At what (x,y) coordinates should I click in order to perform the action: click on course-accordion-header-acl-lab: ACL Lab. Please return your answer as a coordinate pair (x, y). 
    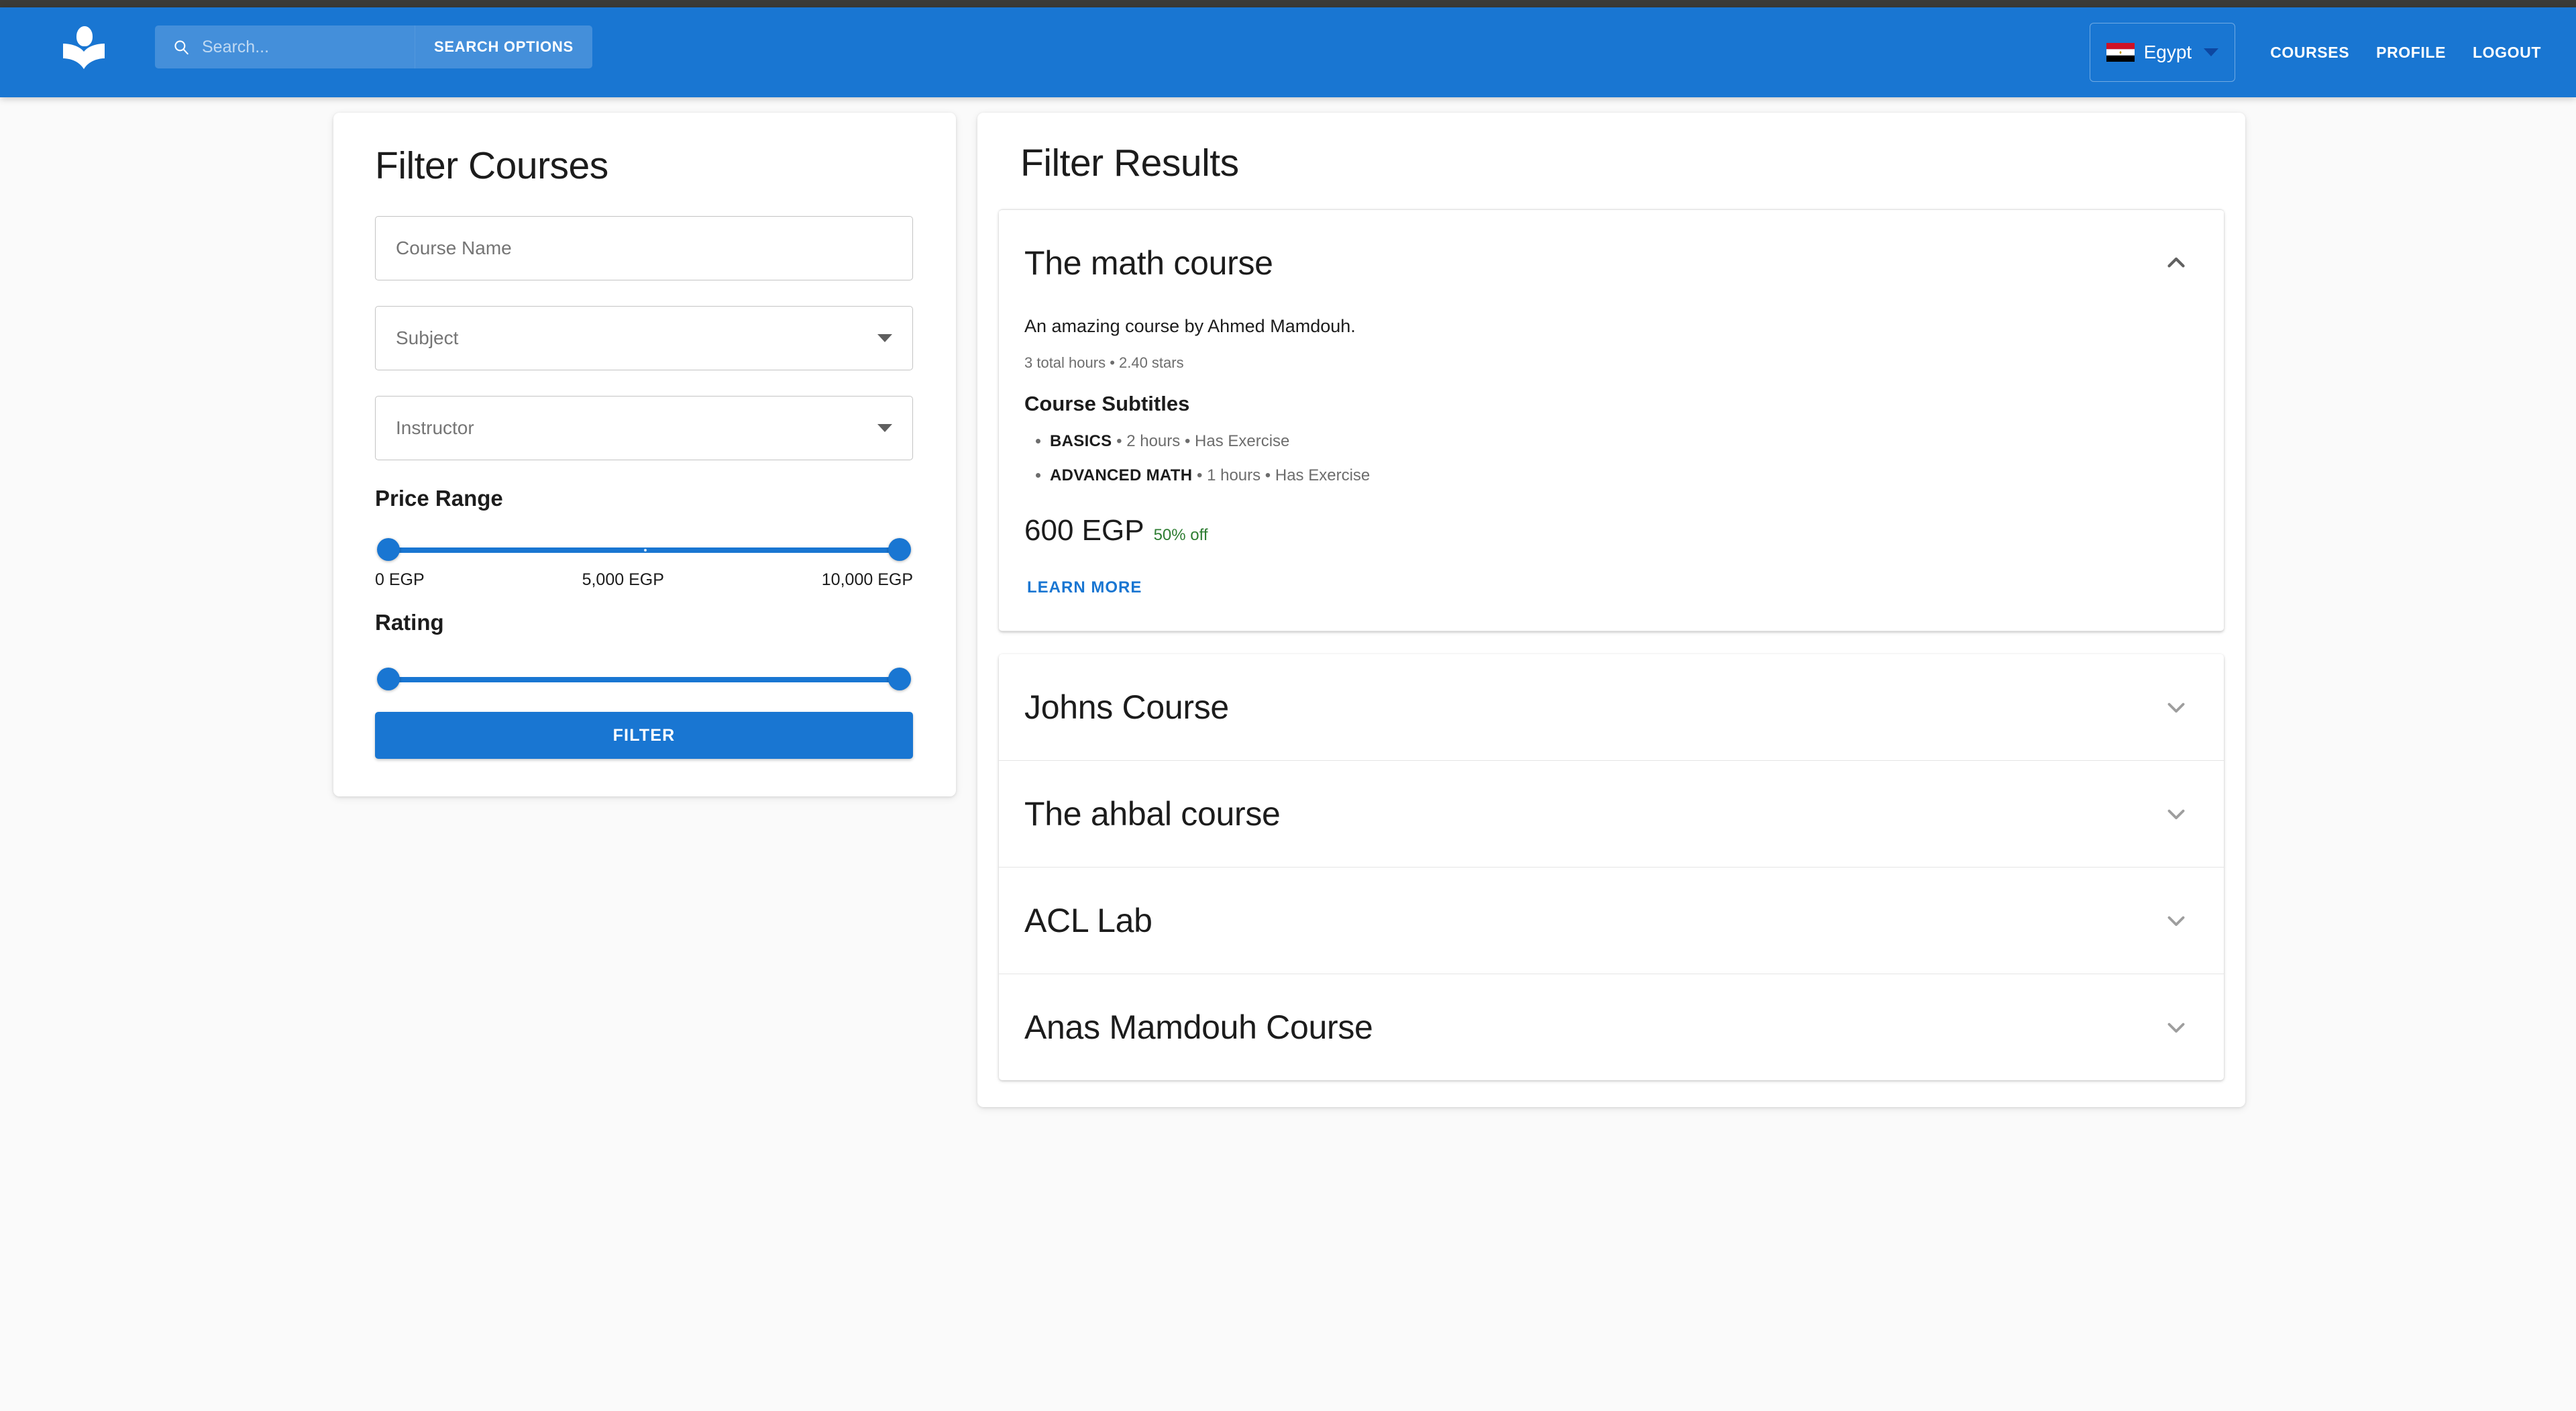
    Looking at the image, I should click on (1611, 921).